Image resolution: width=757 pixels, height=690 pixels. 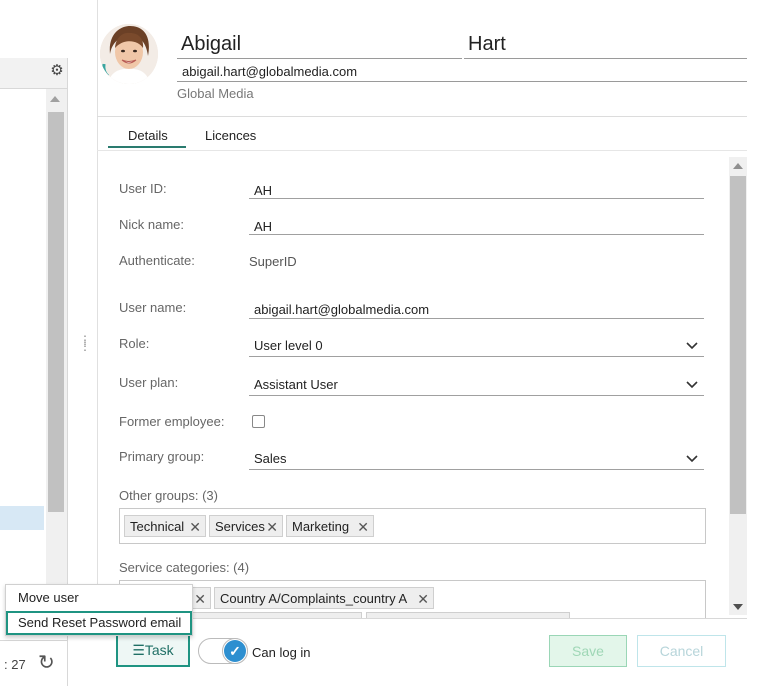 What do you see at coordinates (269, 71) in the screenshot?
I see `email-field: abigail.hart@globalmedia.com` at bounding box center [269, 71].